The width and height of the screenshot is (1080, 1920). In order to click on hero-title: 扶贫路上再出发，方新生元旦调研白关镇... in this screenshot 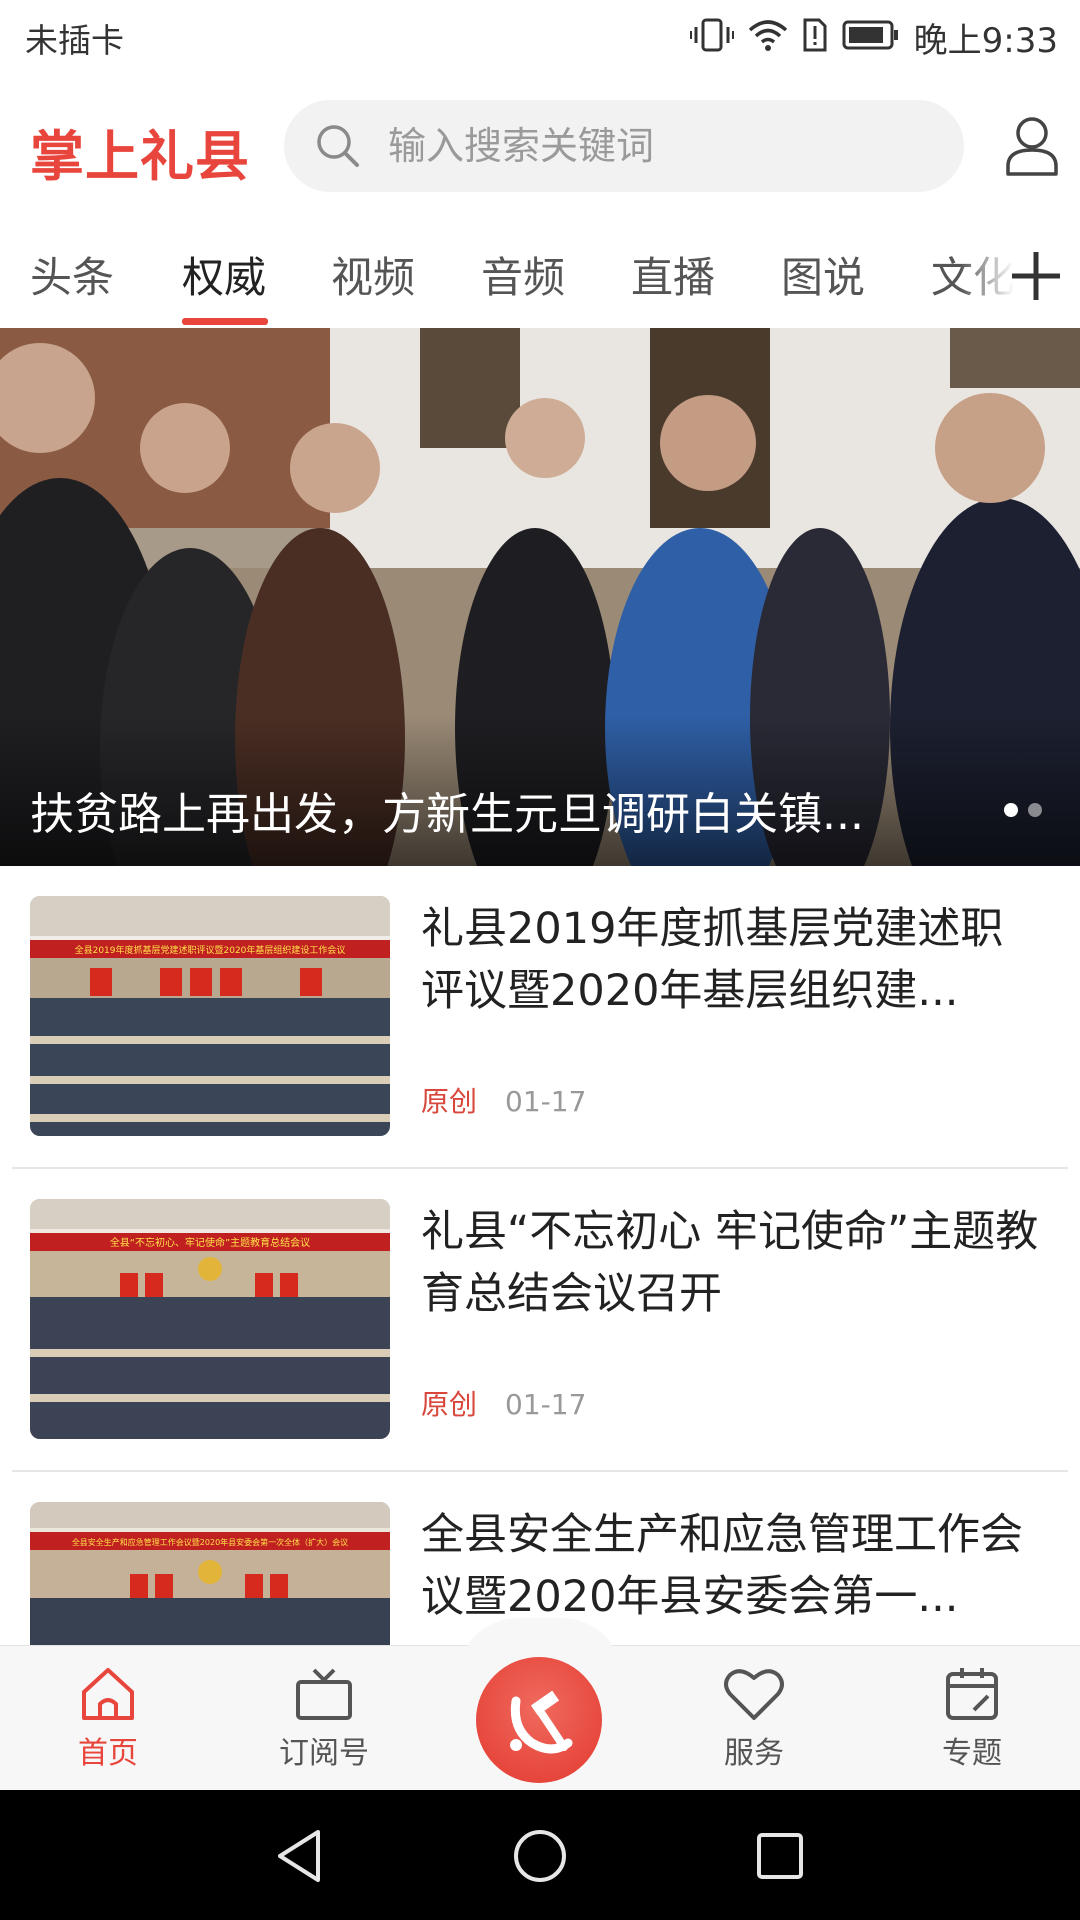, I will do `click(447, 814)`.